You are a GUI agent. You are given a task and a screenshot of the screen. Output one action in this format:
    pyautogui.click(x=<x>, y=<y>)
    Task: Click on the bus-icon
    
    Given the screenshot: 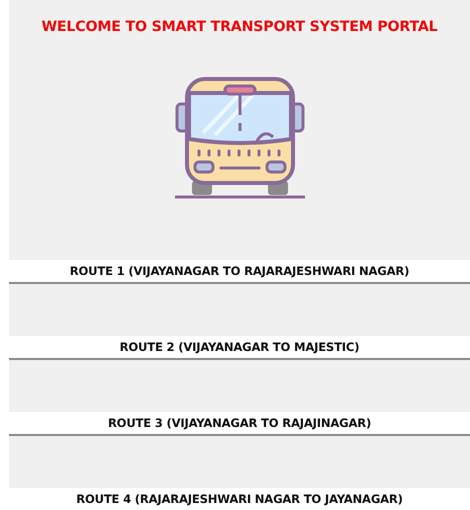 What is the action you would take?
    pyautogui.click(x=239, y=138)
    